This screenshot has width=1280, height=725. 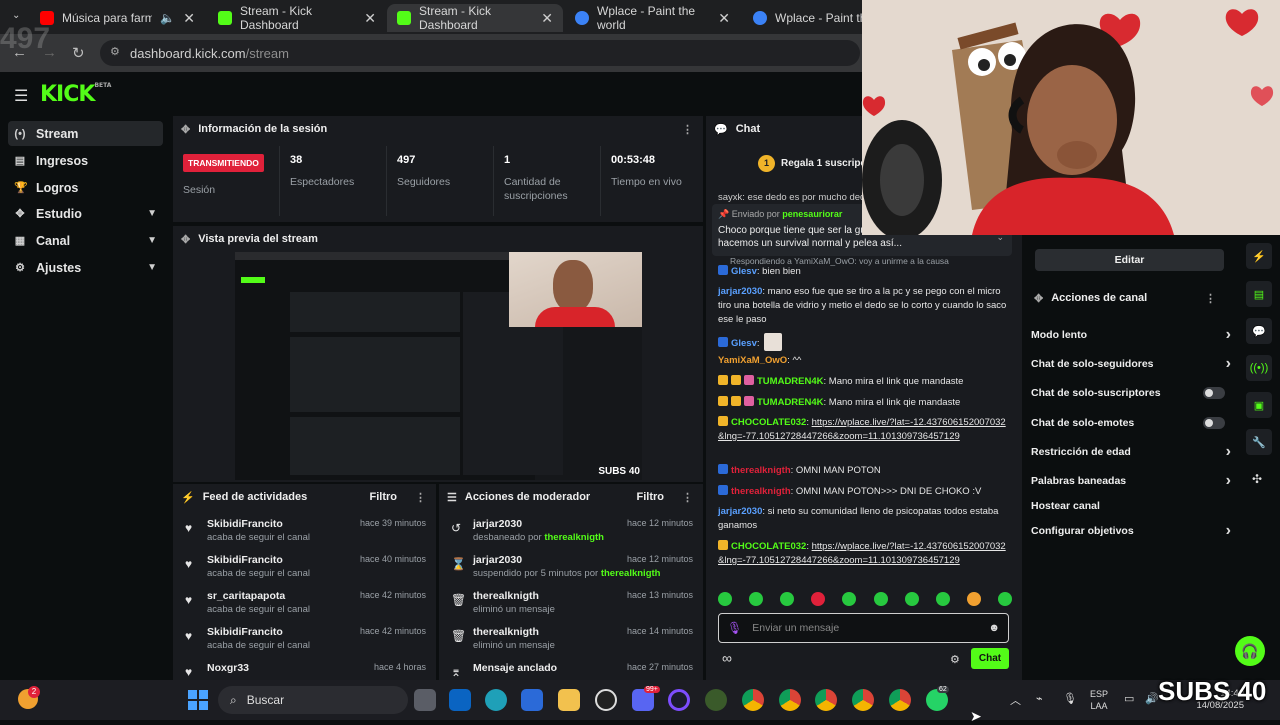 What do you see at coordinates (1259, 256) in the screenshot?
I see `rail-bolt-button: ⚡` at bounding box center [1259, 256].